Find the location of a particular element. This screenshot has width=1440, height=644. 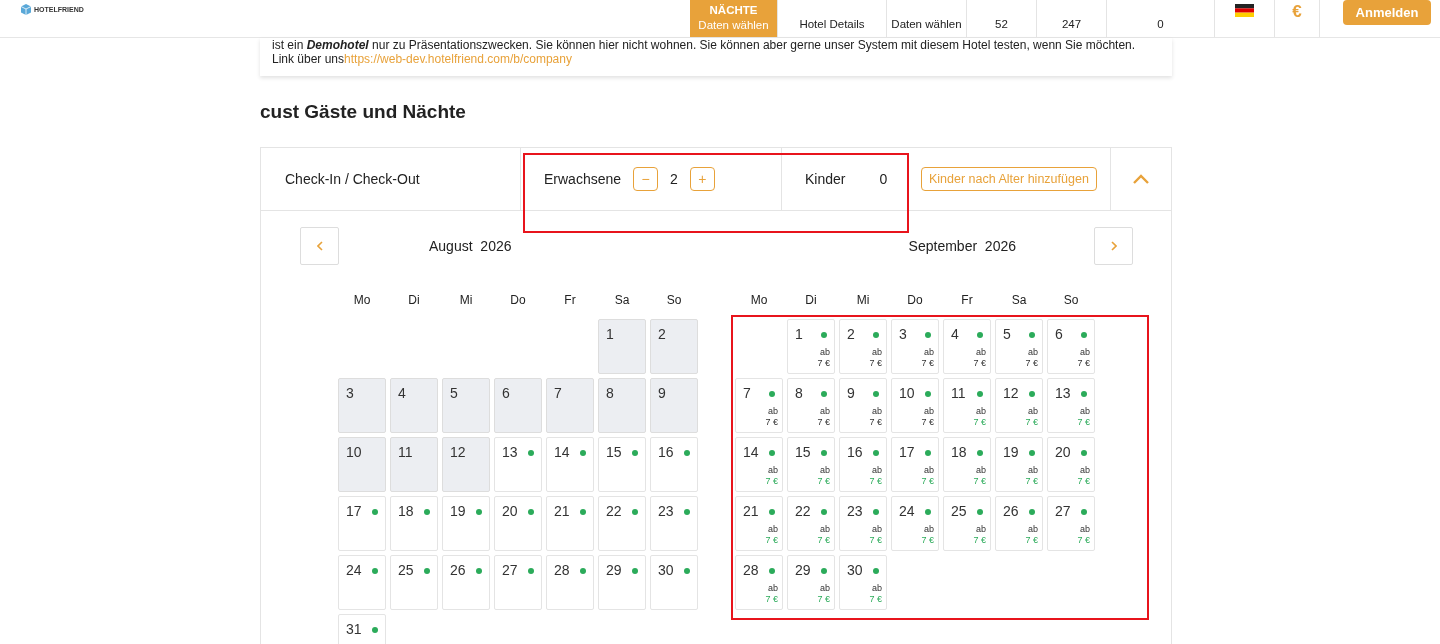

calendar-day: 23 is located at coordinates (674, 523).